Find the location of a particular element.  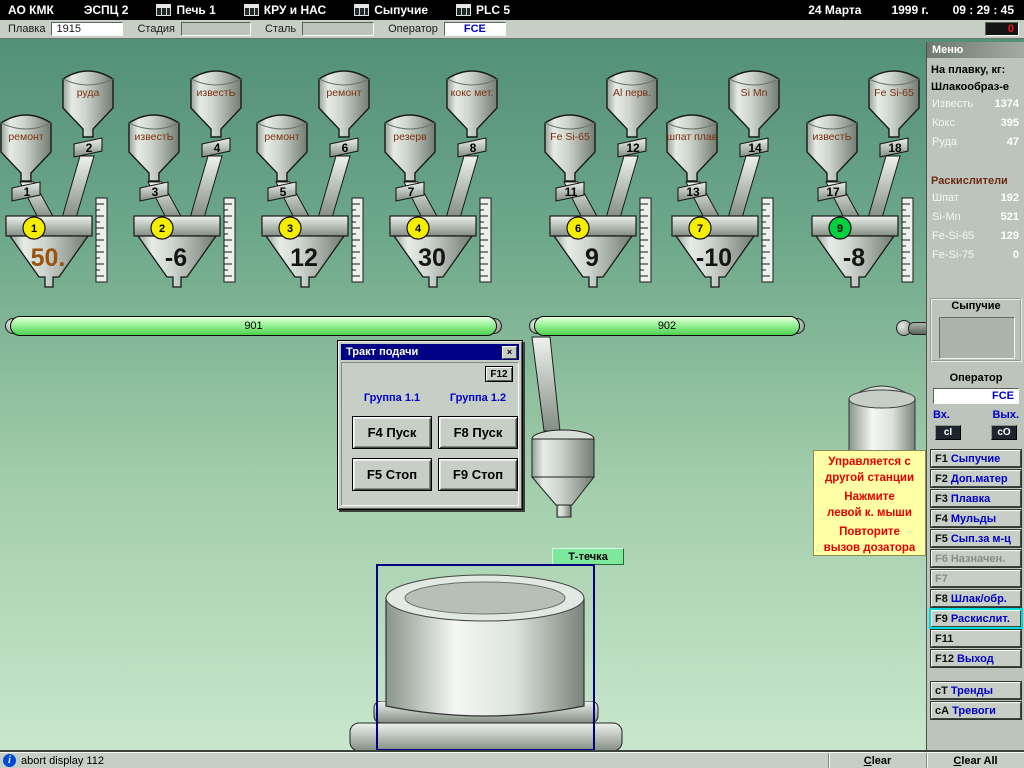

fkey-label: Сыпучие is located at coordinates (975, 458).